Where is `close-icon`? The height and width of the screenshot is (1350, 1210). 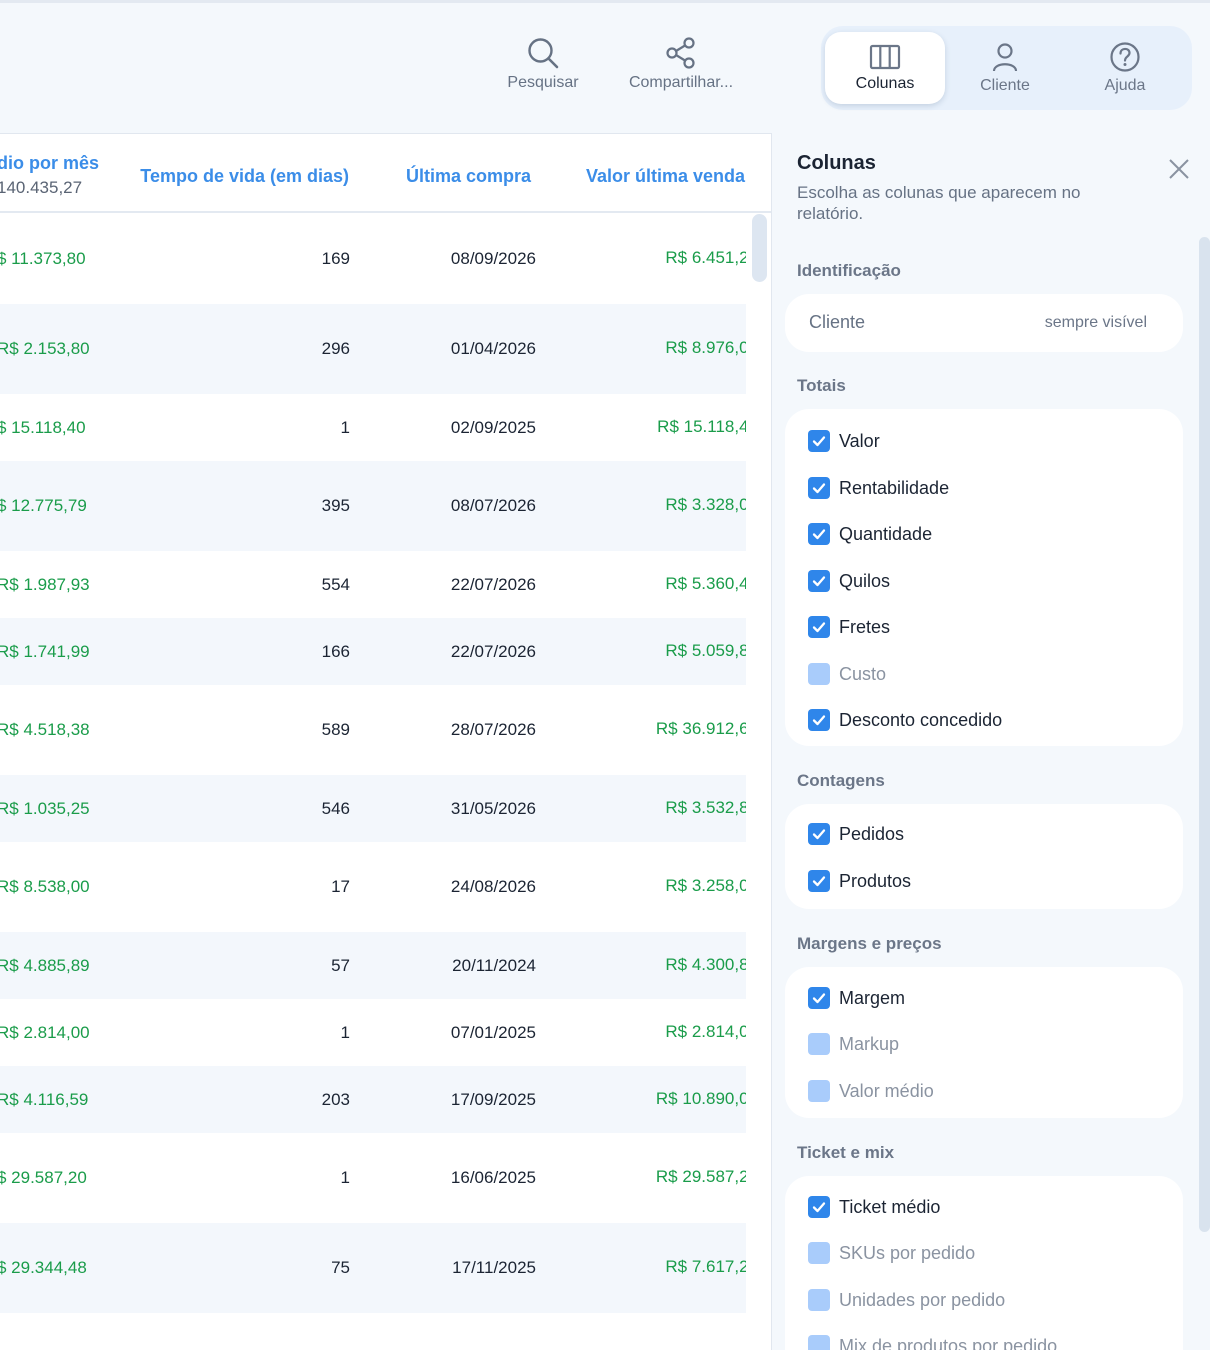 close-icon is located at coordinates (1179, 169).